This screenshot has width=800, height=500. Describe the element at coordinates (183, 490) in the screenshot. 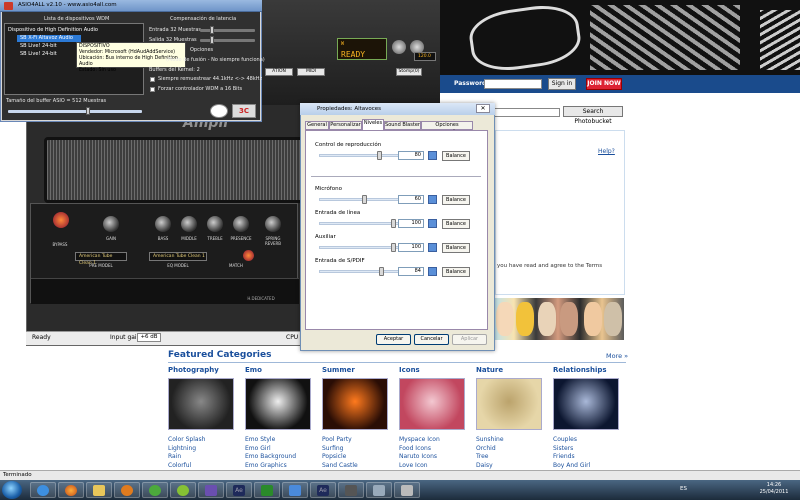

I see `taskbar-spotify-icon` at that location.